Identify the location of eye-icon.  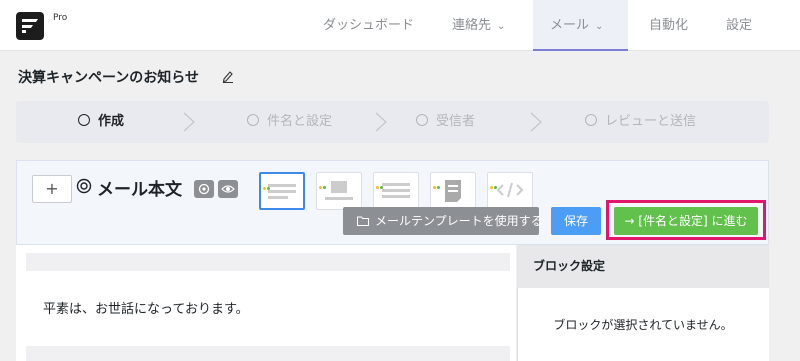
(228, 189).